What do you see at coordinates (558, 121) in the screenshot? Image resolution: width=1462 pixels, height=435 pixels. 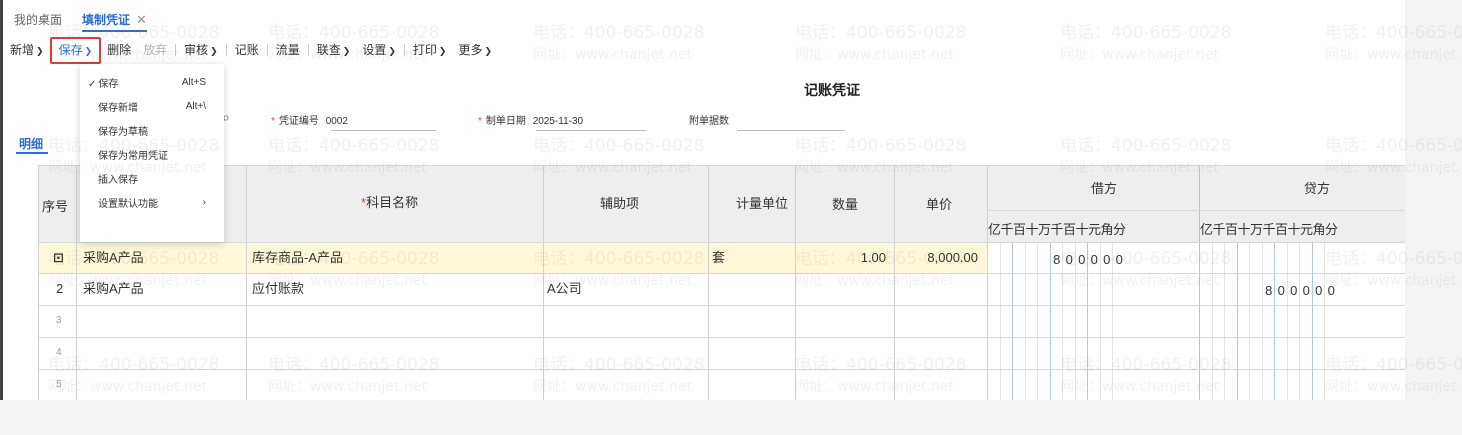 I see `date-value: 2025-11-30` at bounding box center [558, 121].